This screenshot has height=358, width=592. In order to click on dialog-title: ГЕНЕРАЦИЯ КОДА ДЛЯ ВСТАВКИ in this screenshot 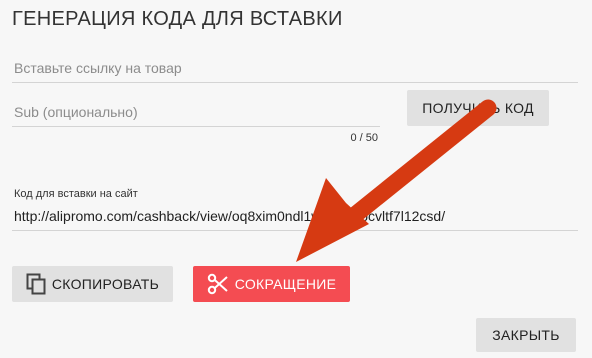, I will do `click(177, 19)`.